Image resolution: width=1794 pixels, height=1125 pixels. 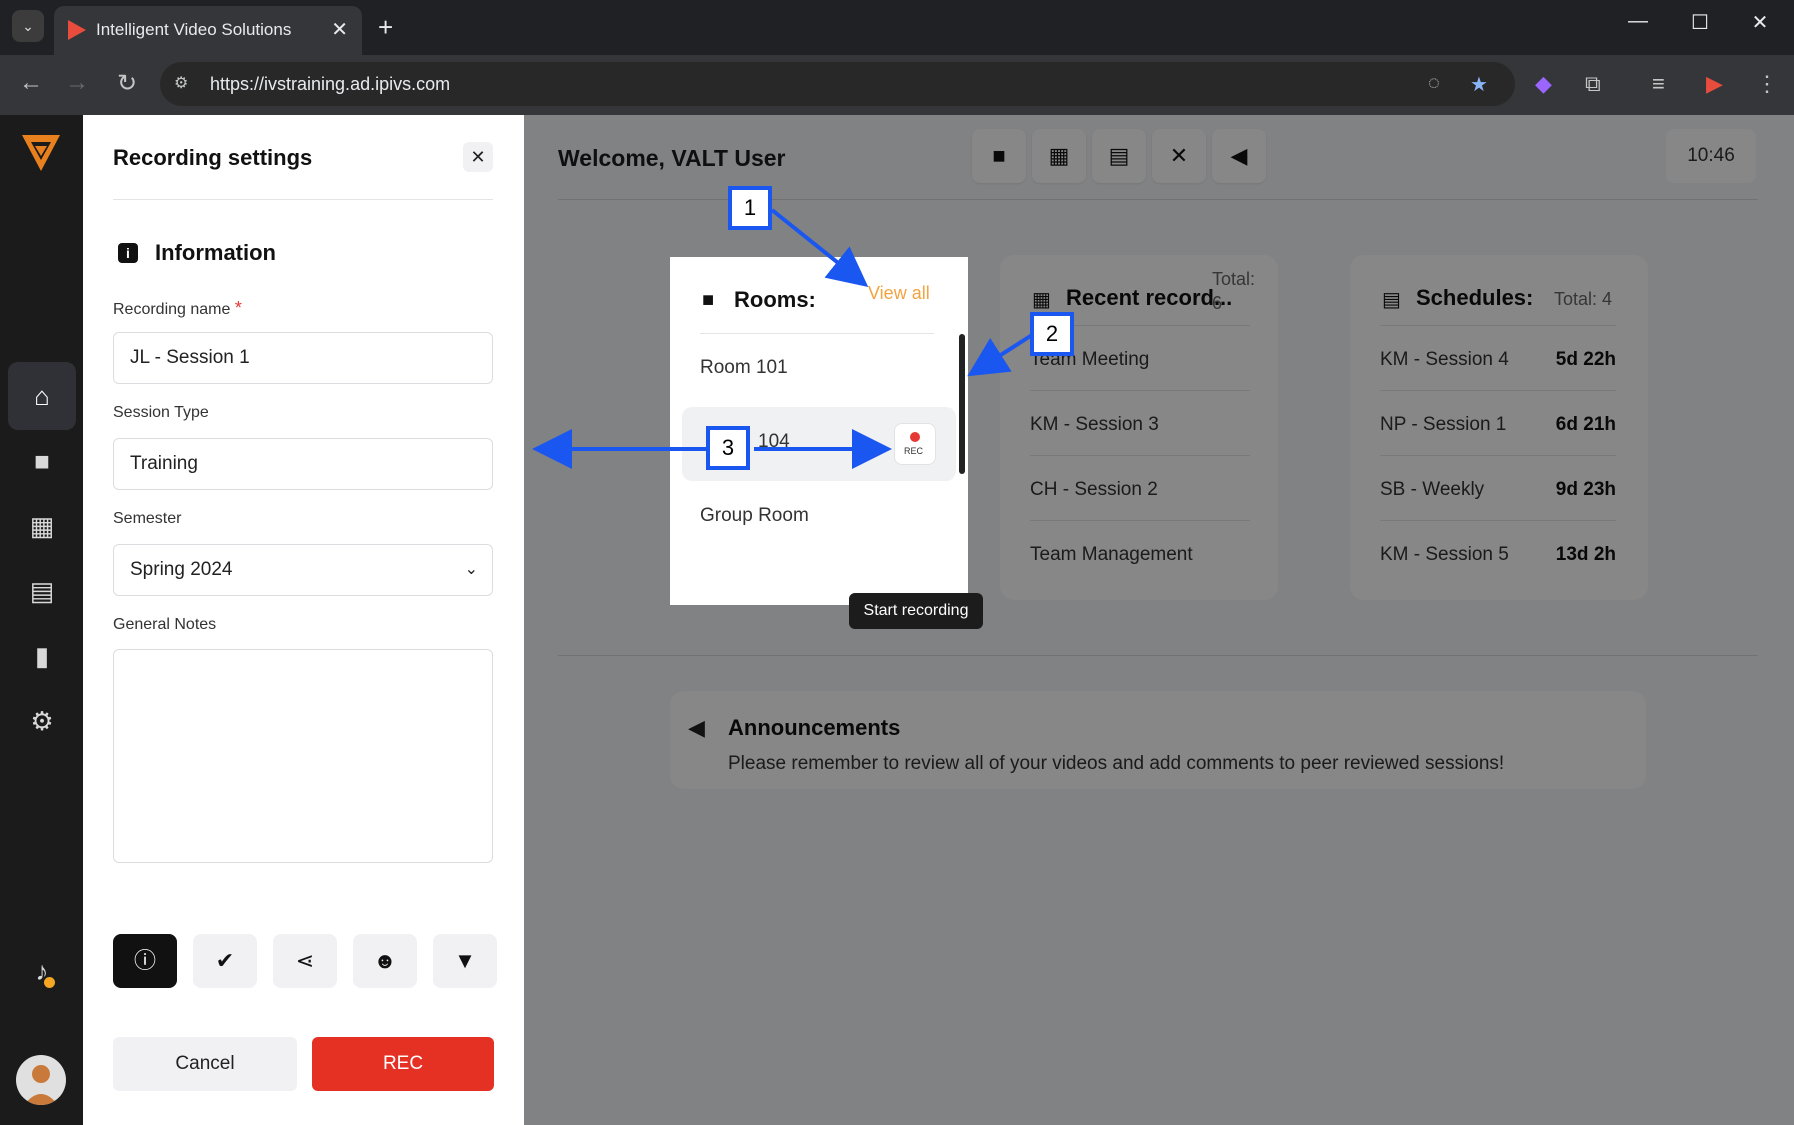 I want to click on browser-tab: Intelligent Video Solutions ✕, so click(x=208, y=30).